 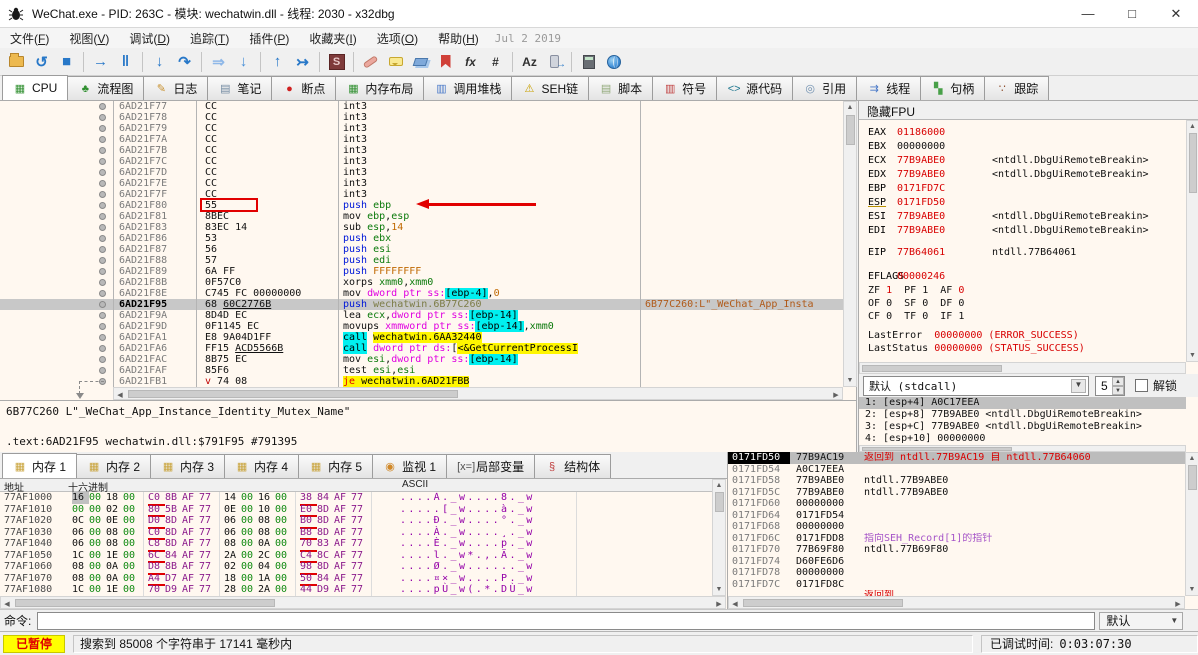 I want to click on disasm-row: 6AD21F78 CC int3, so click(x=421, y=117).